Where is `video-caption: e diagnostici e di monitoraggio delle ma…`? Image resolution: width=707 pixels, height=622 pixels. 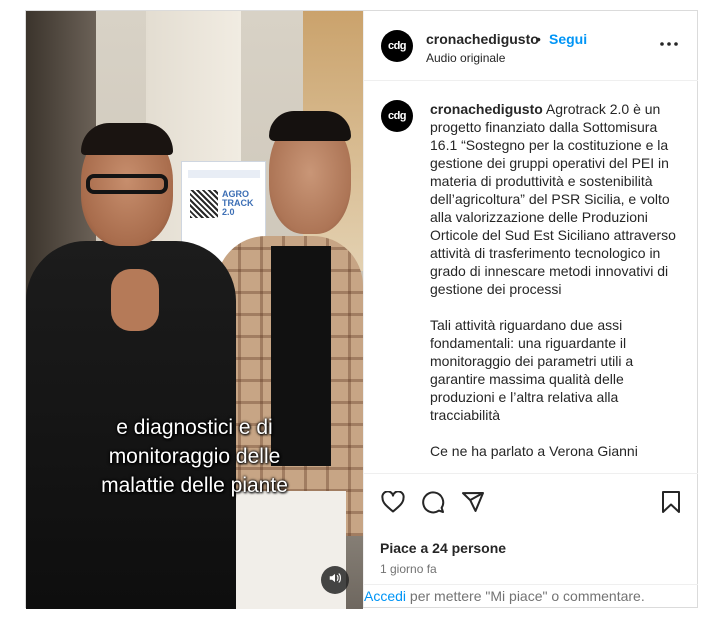 video-caption: e diagnostici e di monitoraggio delle ma… is located at coordinates (194, 456).